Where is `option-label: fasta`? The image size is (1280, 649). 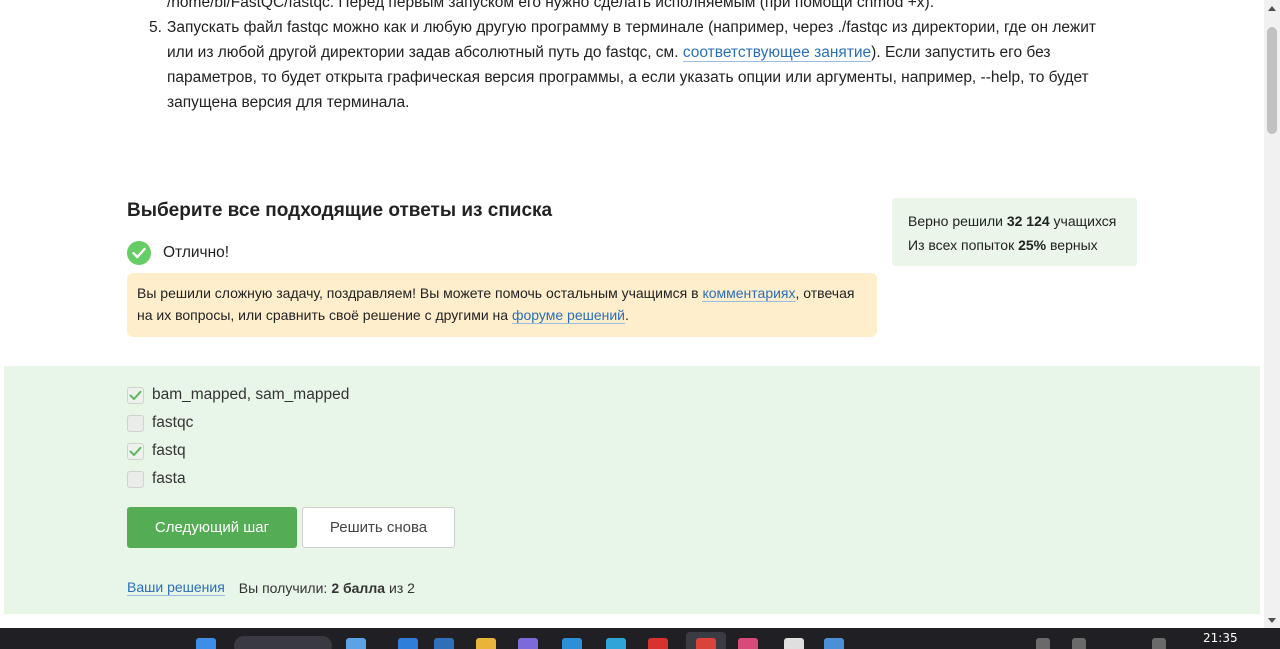
option-label: fasta is located at coordinates (169, 478).